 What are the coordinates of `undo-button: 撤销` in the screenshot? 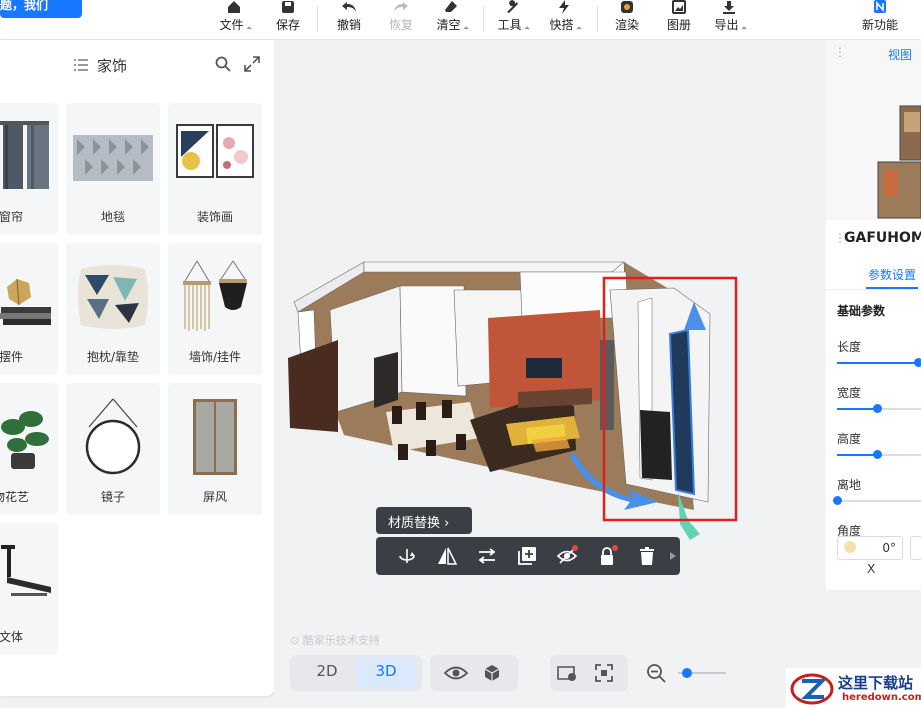 It's located at (349, 19).